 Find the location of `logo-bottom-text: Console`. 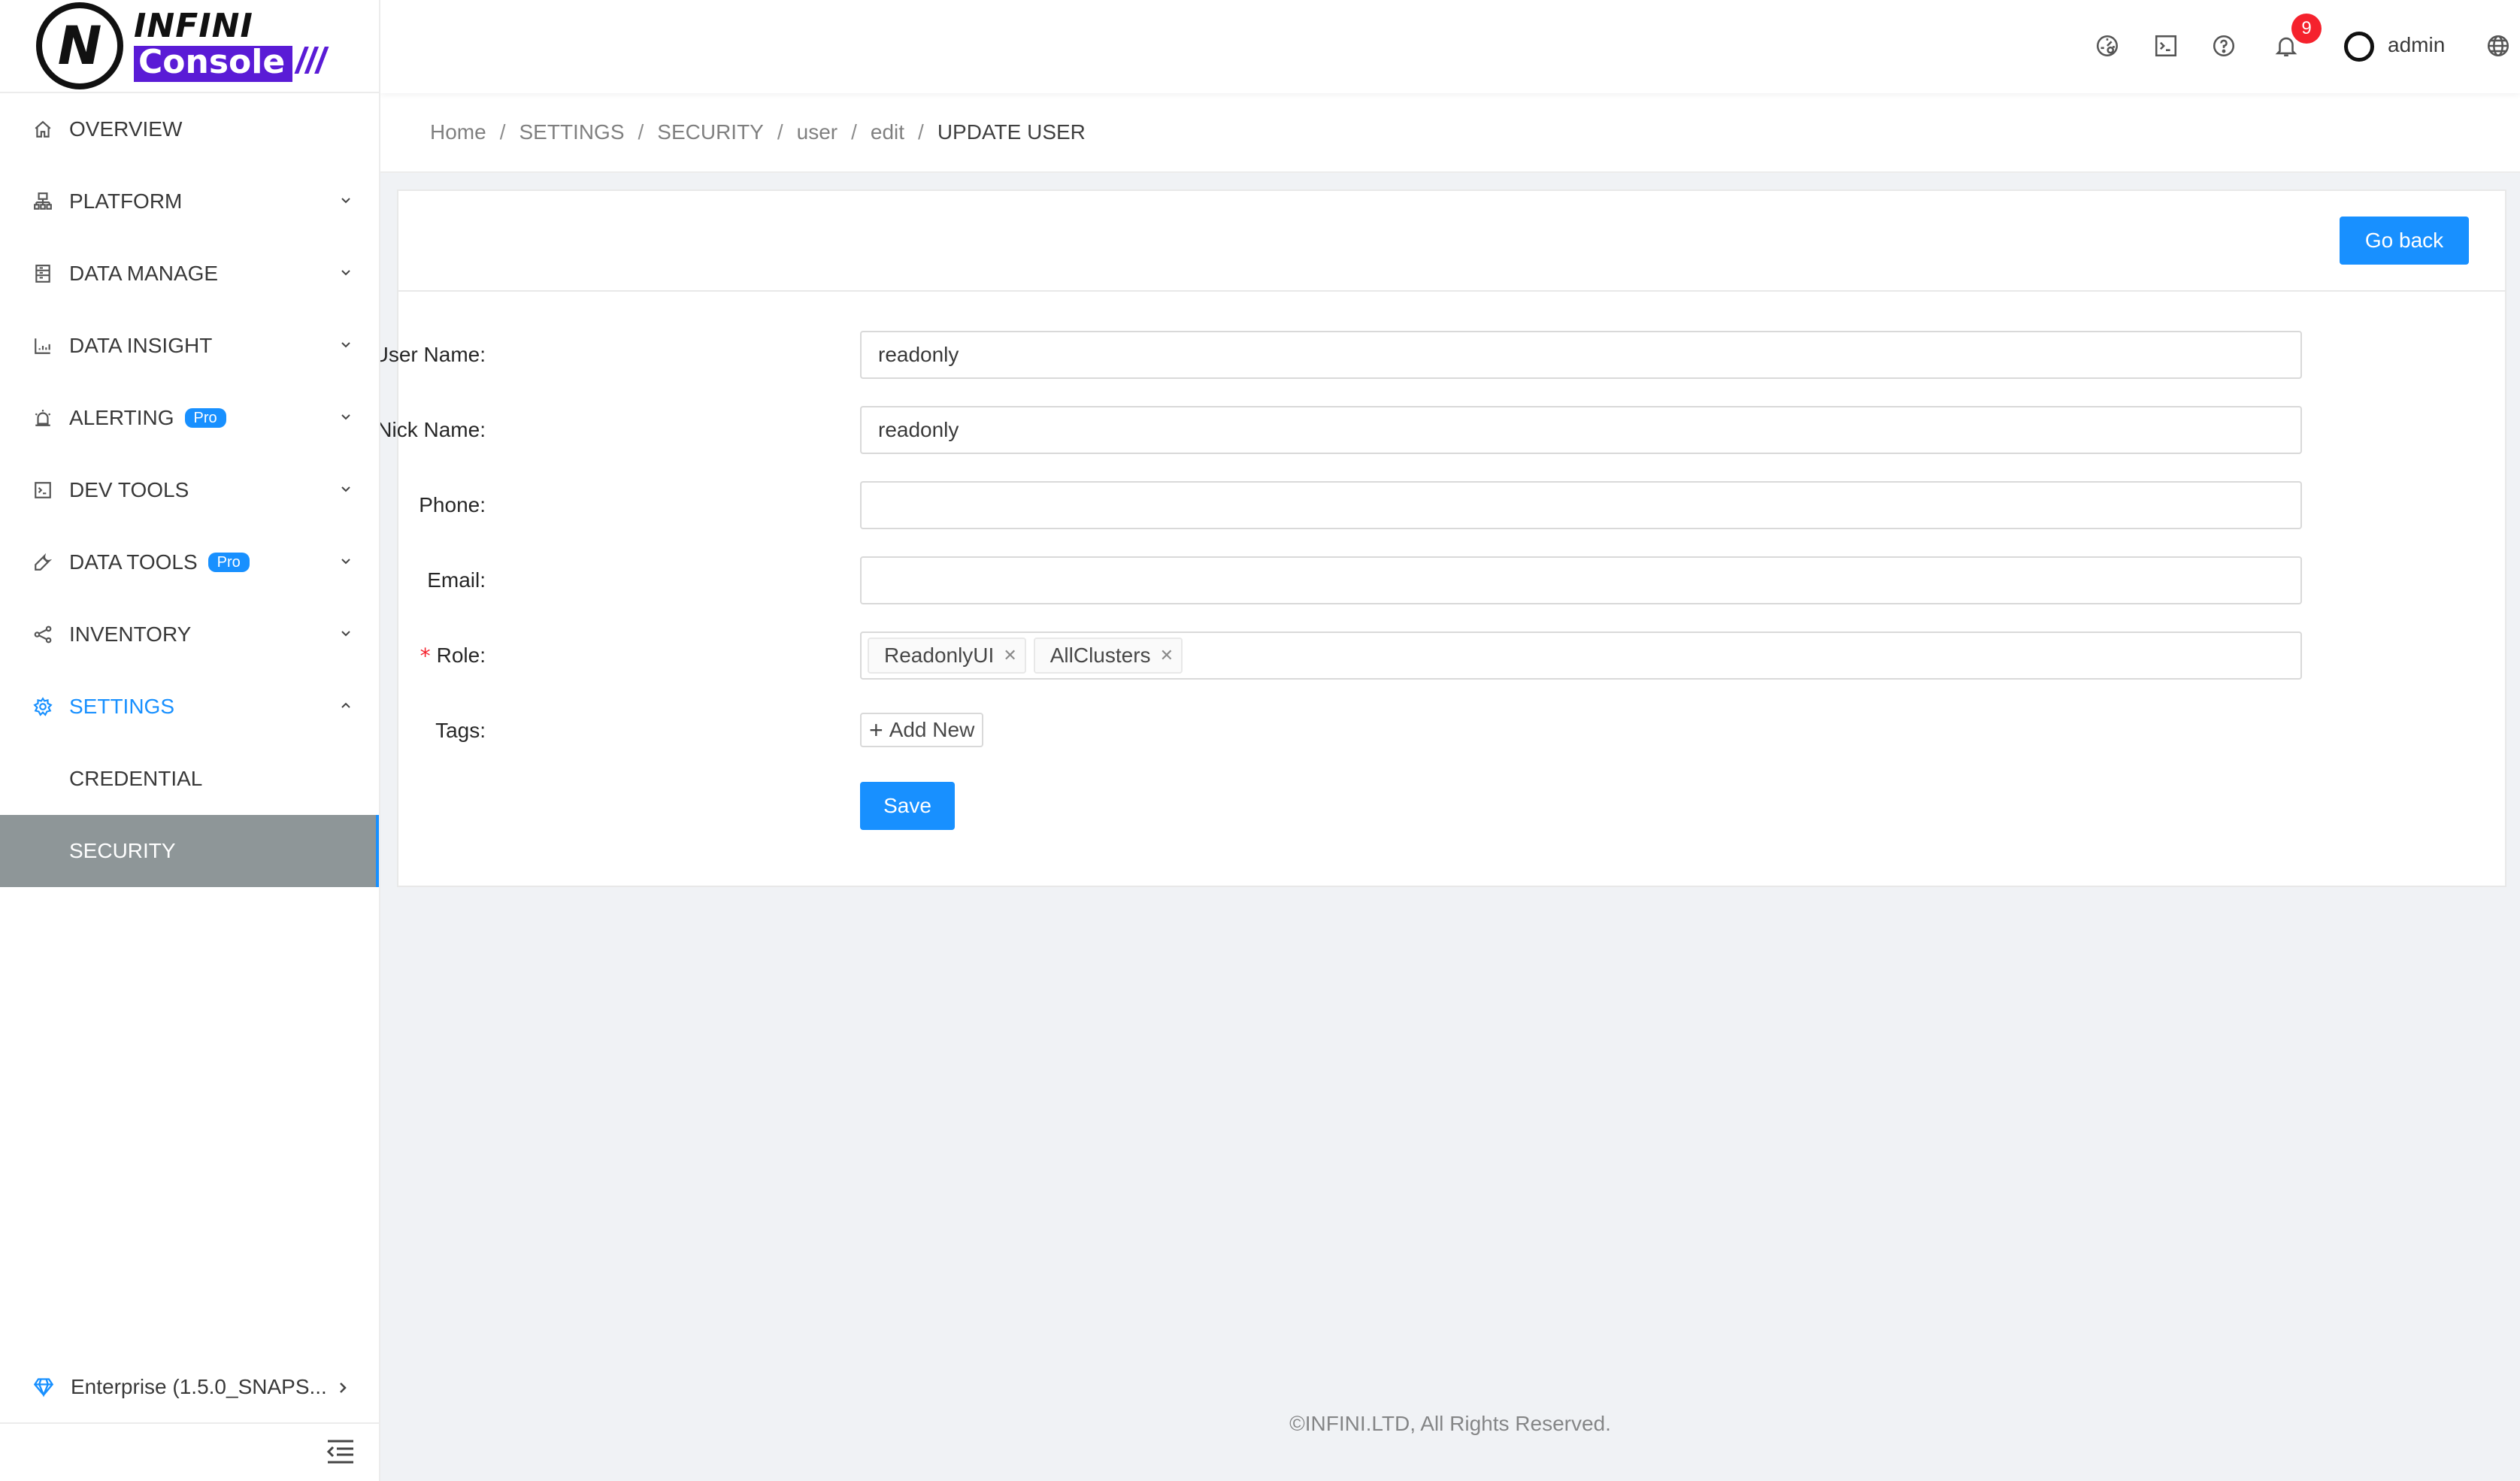

logo-bottom-text: Console is located at coordinates (213, 64).